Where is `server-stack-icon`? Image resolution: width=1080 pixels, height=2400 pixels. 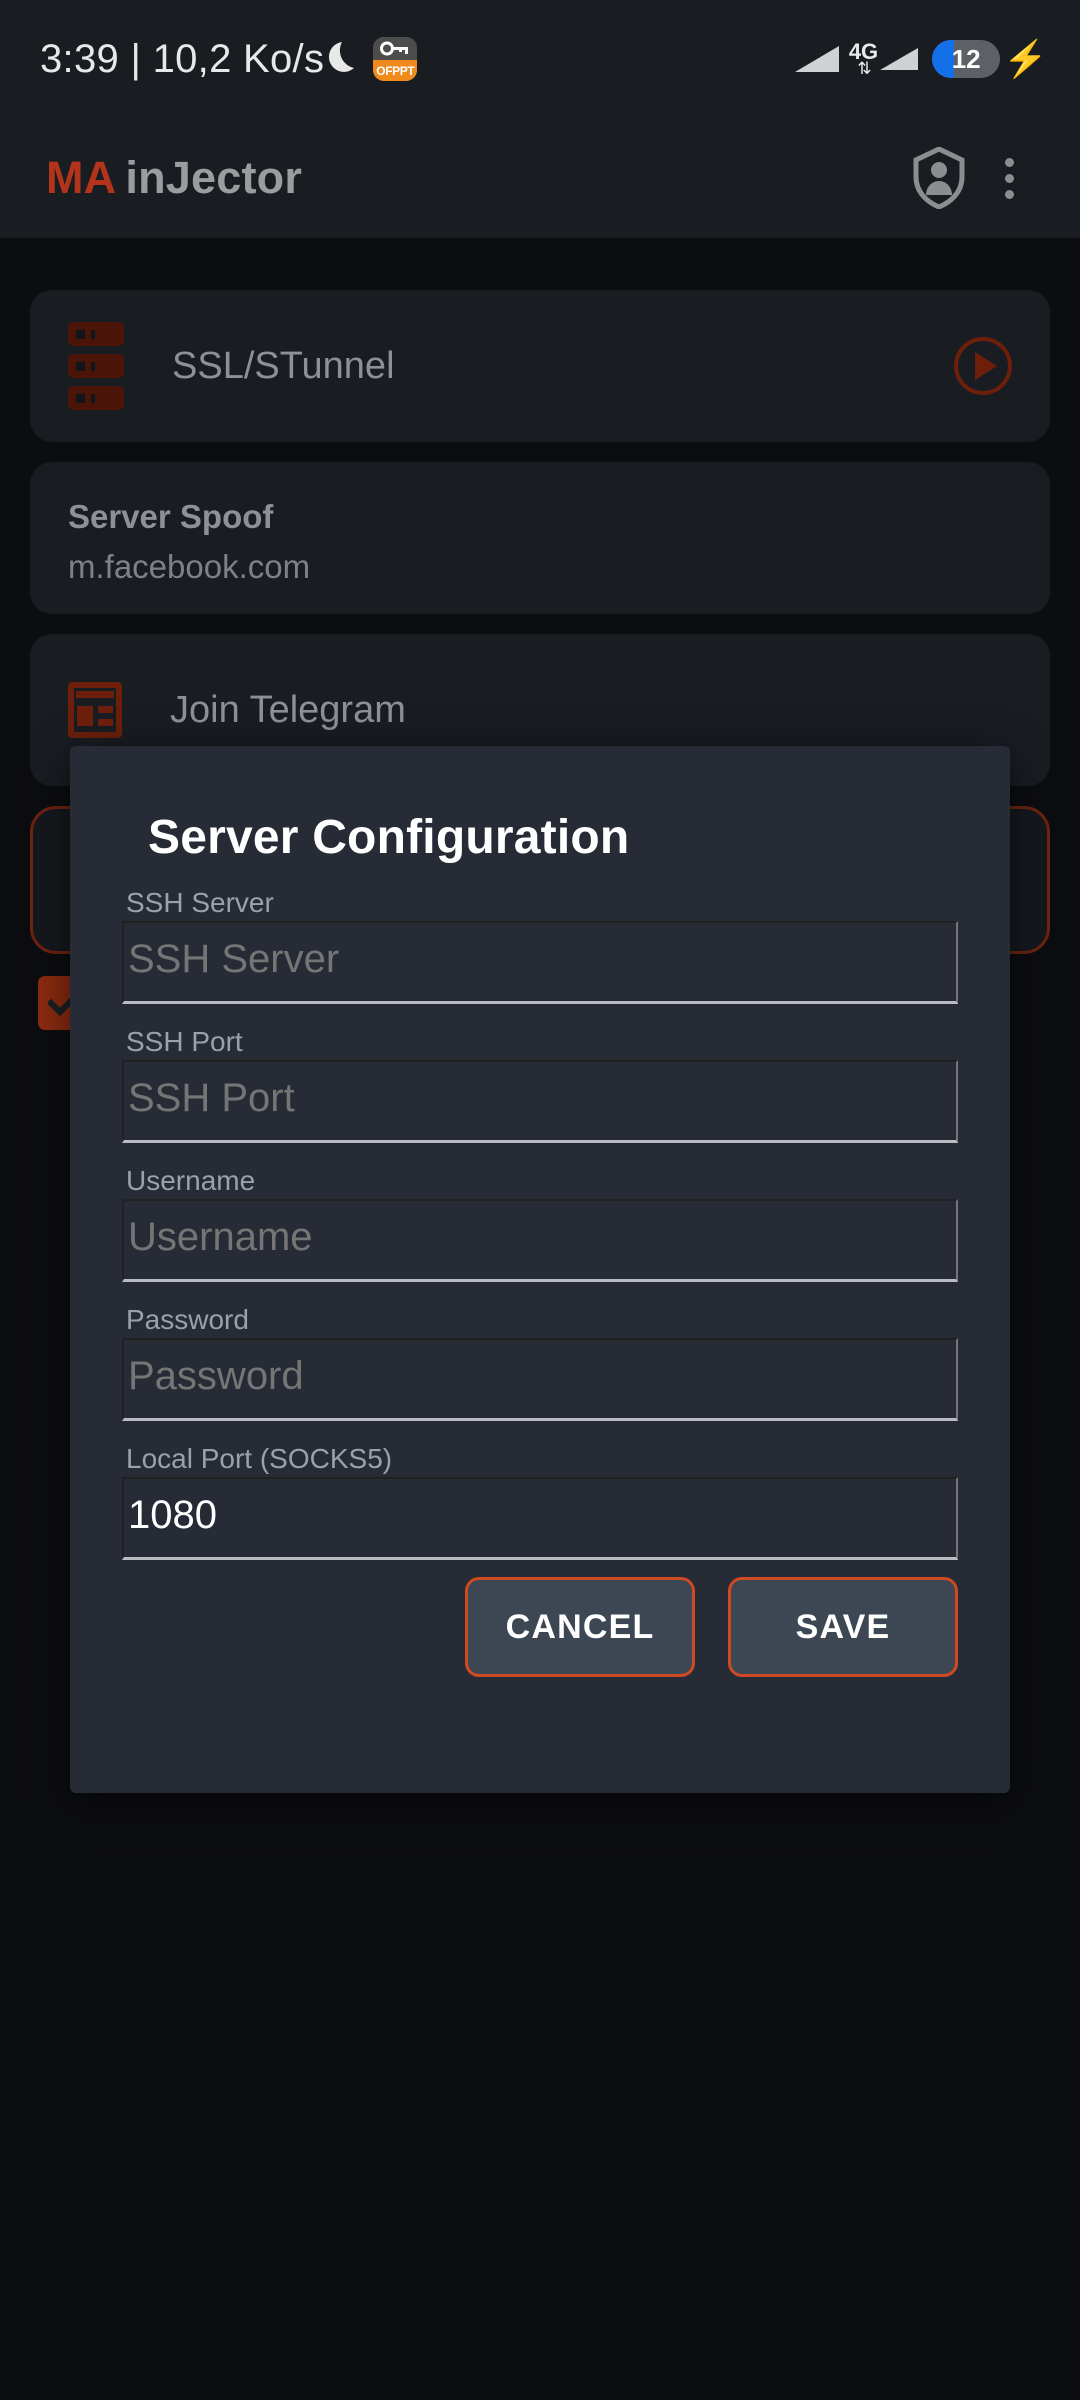
server-stack-icon is located at coordinates (96, 366).